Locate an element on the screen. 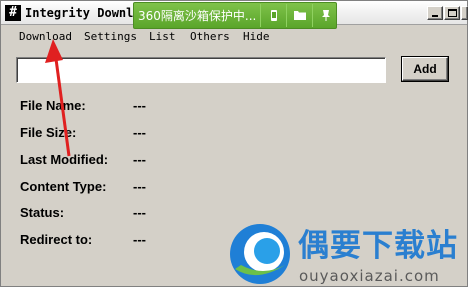  menu-list: List is located at coordinates (162, 37).